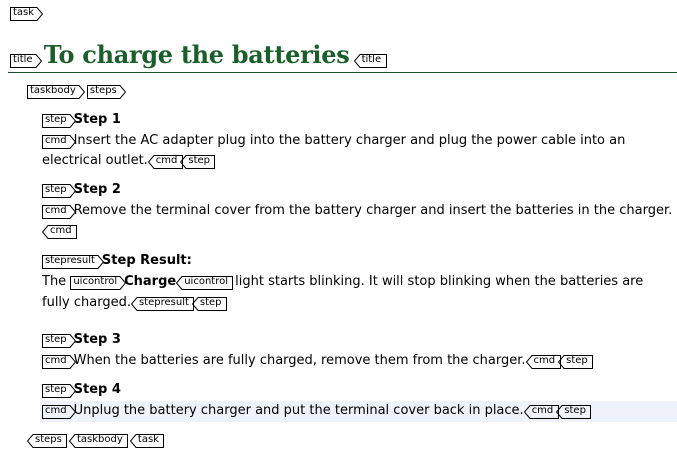 The height and width of the screenshot is (453, 677). Describe the element at coordinates (95, 160) in the screenshot. I see `step1-cmd-text-cont: electrical outlet.` at that location.